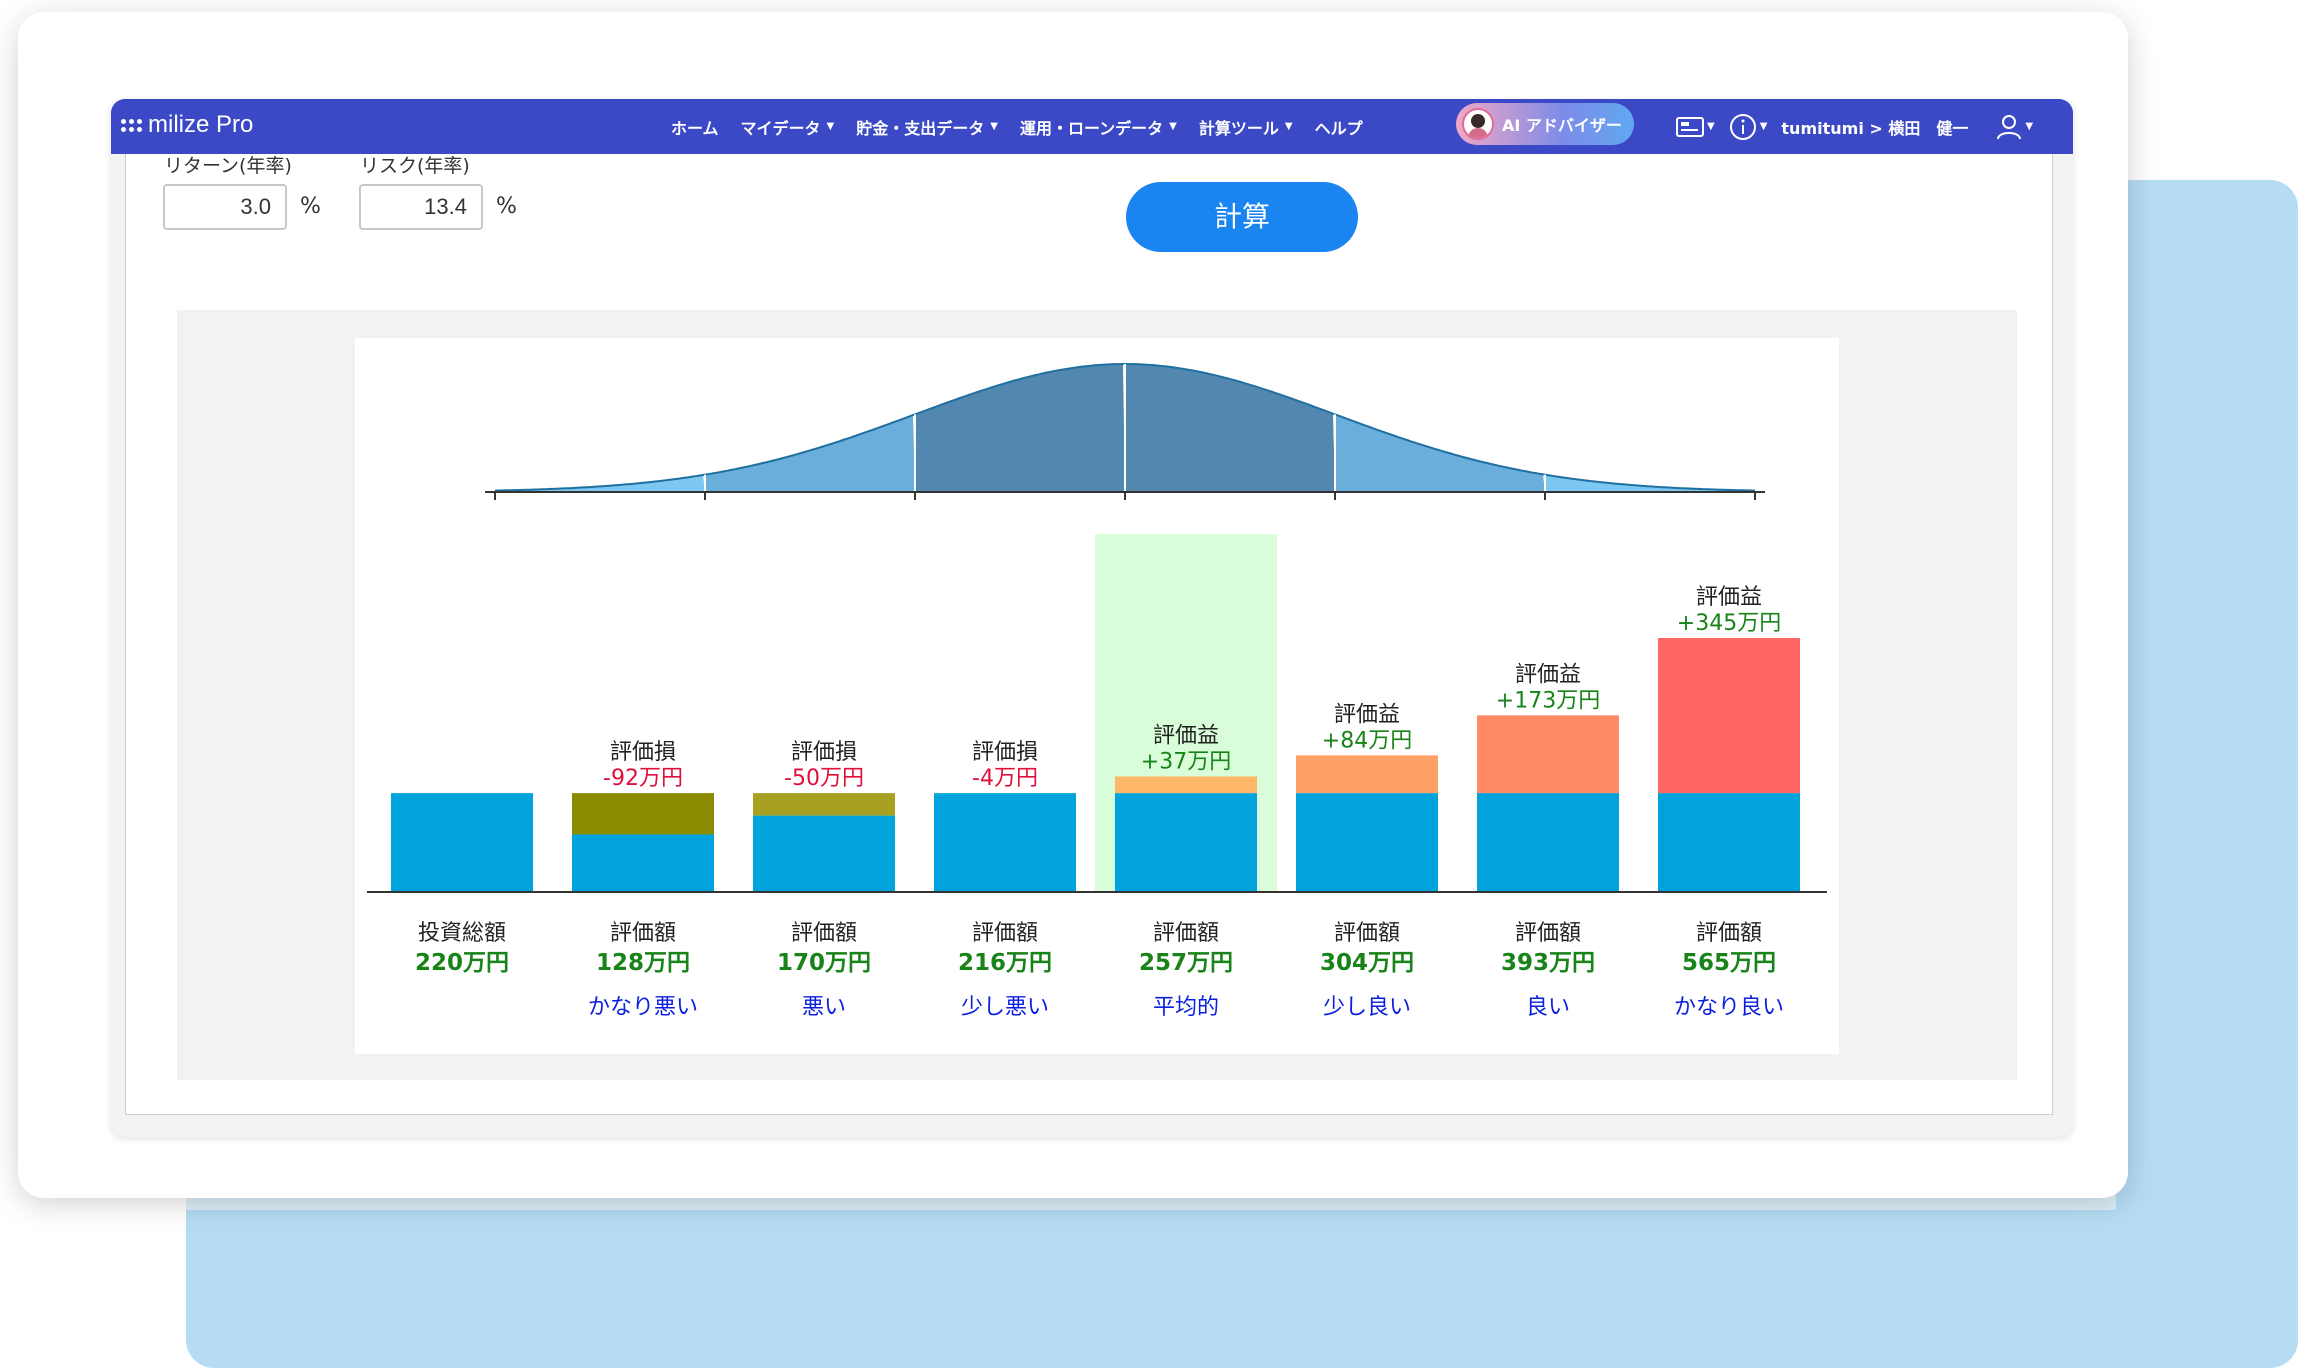 Image resolution: width=2298 pixels, height=1368 pixels. What do you see at coordinates (131, 125) in the screenshot?
I see `logo-dots-icon` at bounding box center [131, 125].